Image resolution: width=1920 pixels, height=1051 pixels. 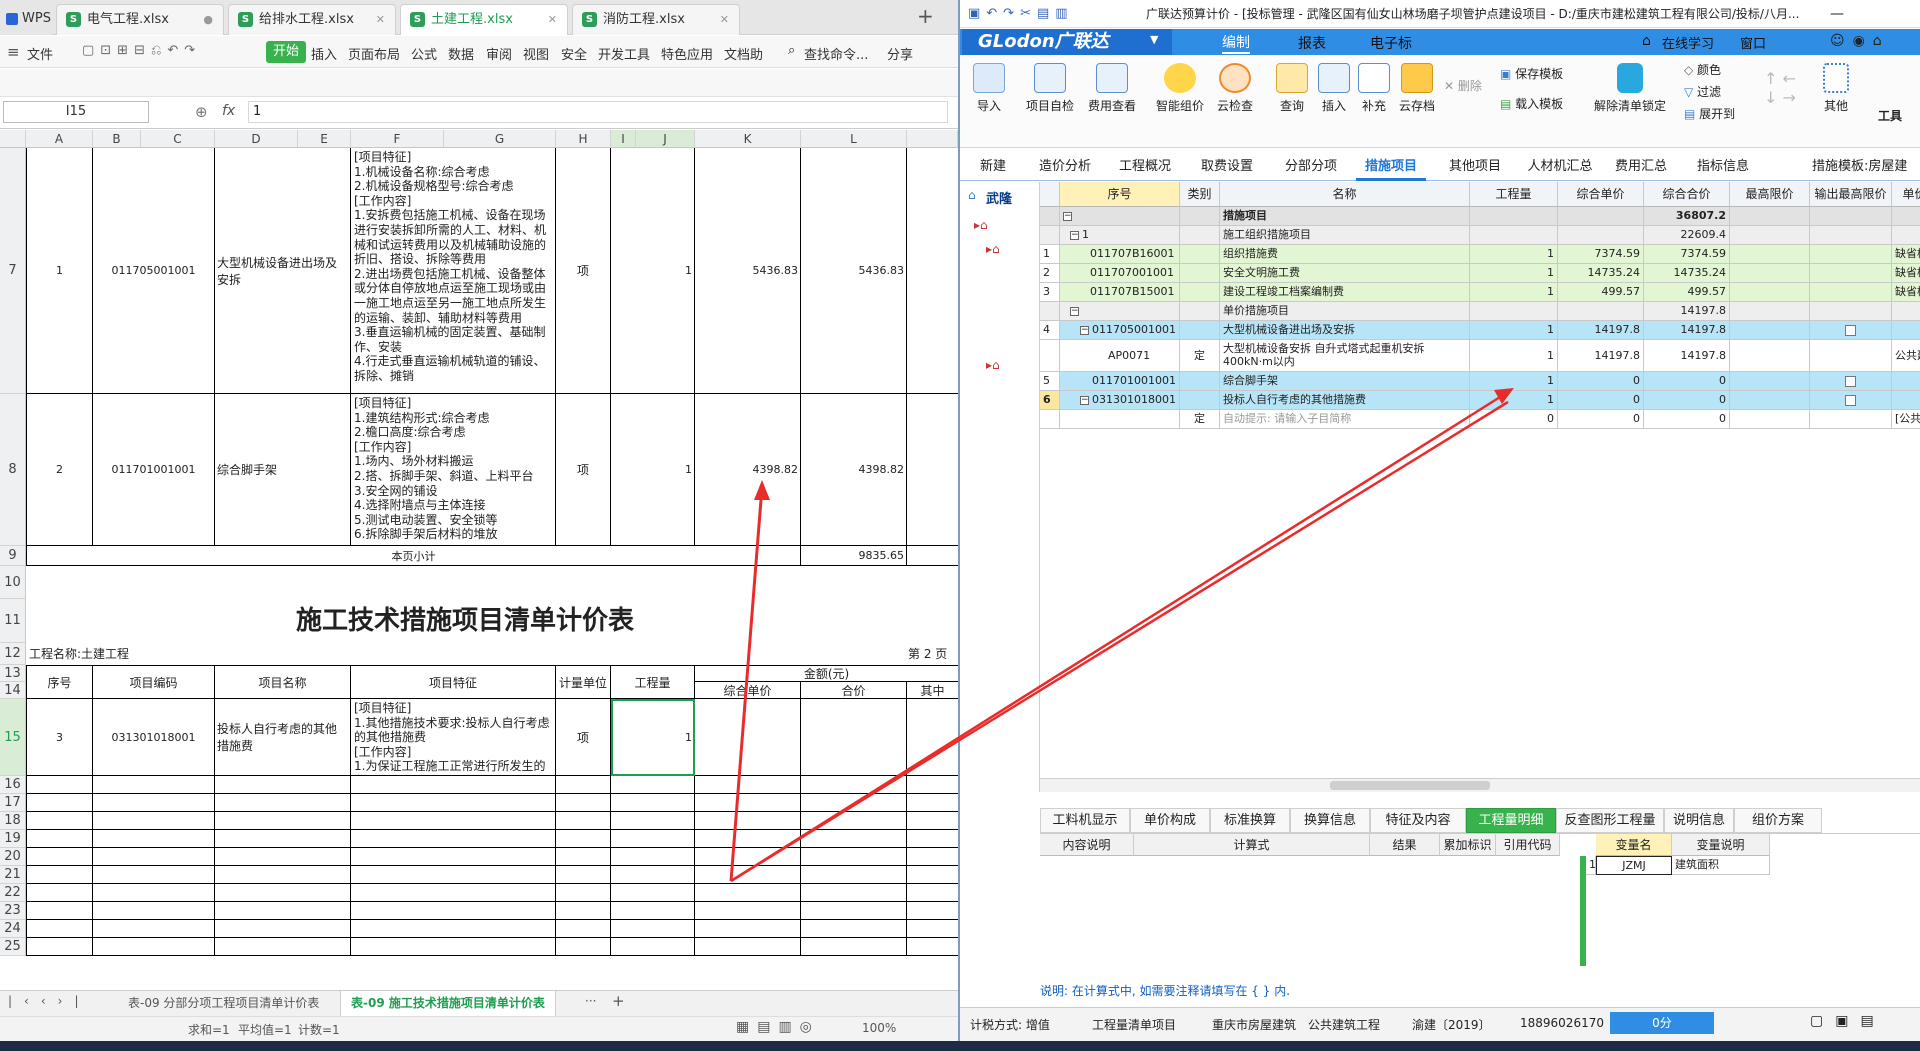 I want to click on page-number: 第 2 页, so click(x=927, y=653).